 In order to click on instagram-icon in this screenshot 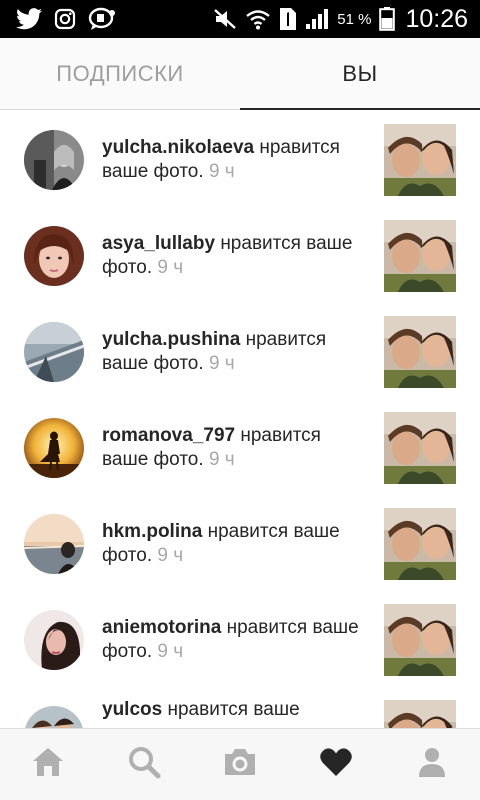, I will do `click(65, 19)`.